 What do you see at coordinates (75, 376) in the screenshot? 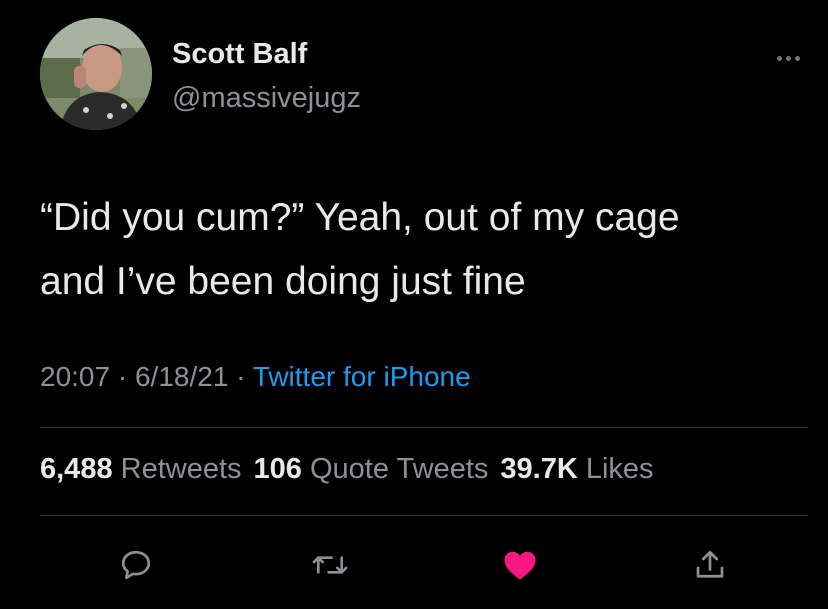
I see `tweet-time: 20:07` at bounding box center [75, 376].